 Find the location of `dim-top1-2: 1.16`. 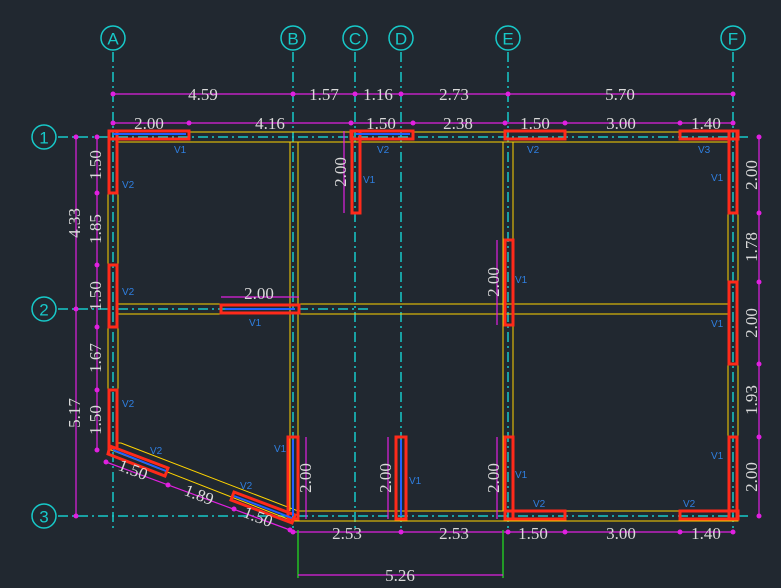

dim-top1-2: 1.16 is located at coordinates (378, 94).